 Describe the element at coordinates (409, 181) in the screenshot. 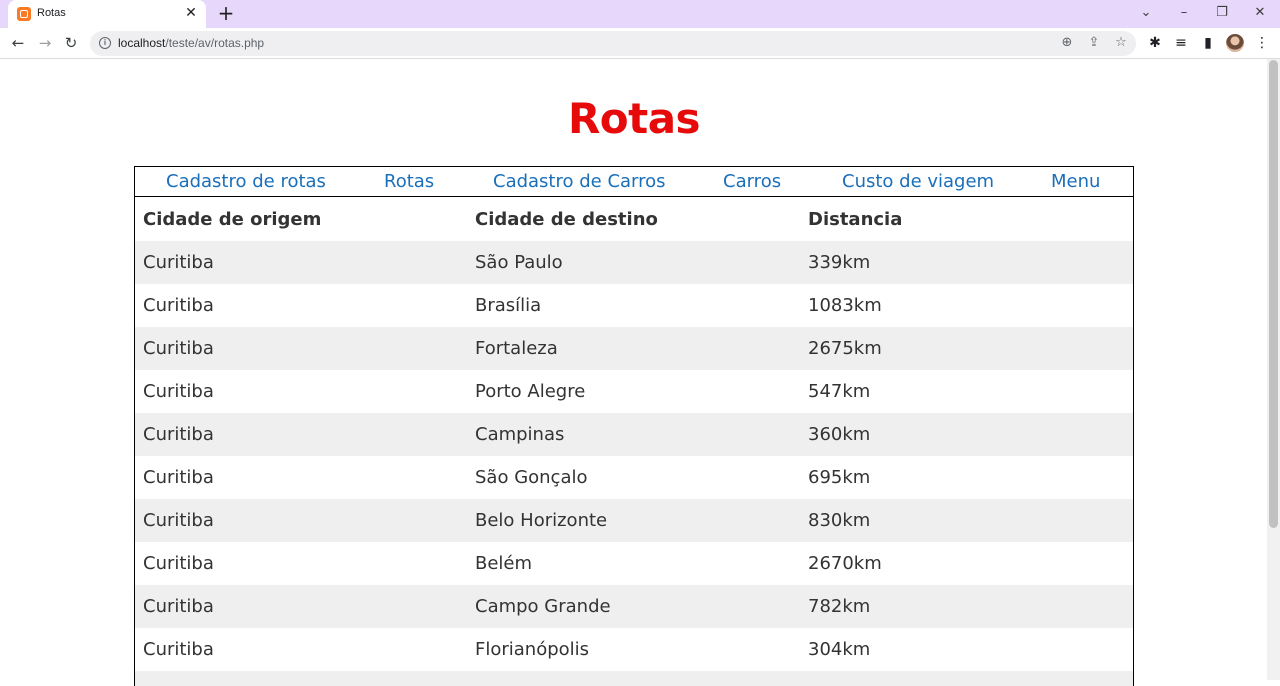

I see `nav-link-rotas: Rotas` at that location.